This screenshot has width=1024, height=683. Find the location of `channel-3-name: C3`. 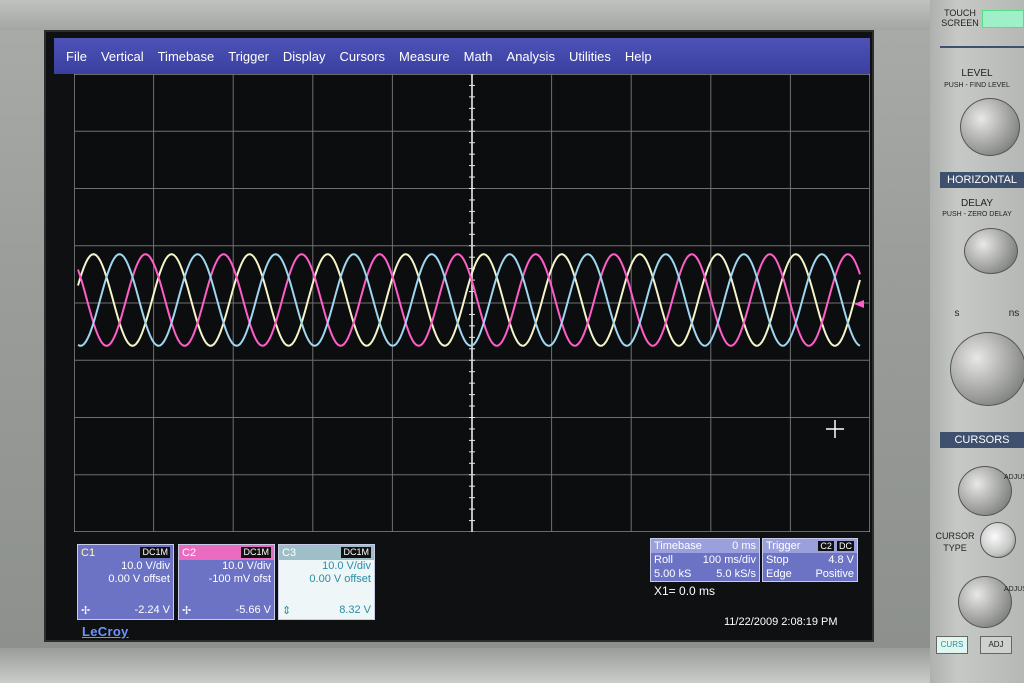

channel-3-name: C3 is located at coordinates (289, 552).